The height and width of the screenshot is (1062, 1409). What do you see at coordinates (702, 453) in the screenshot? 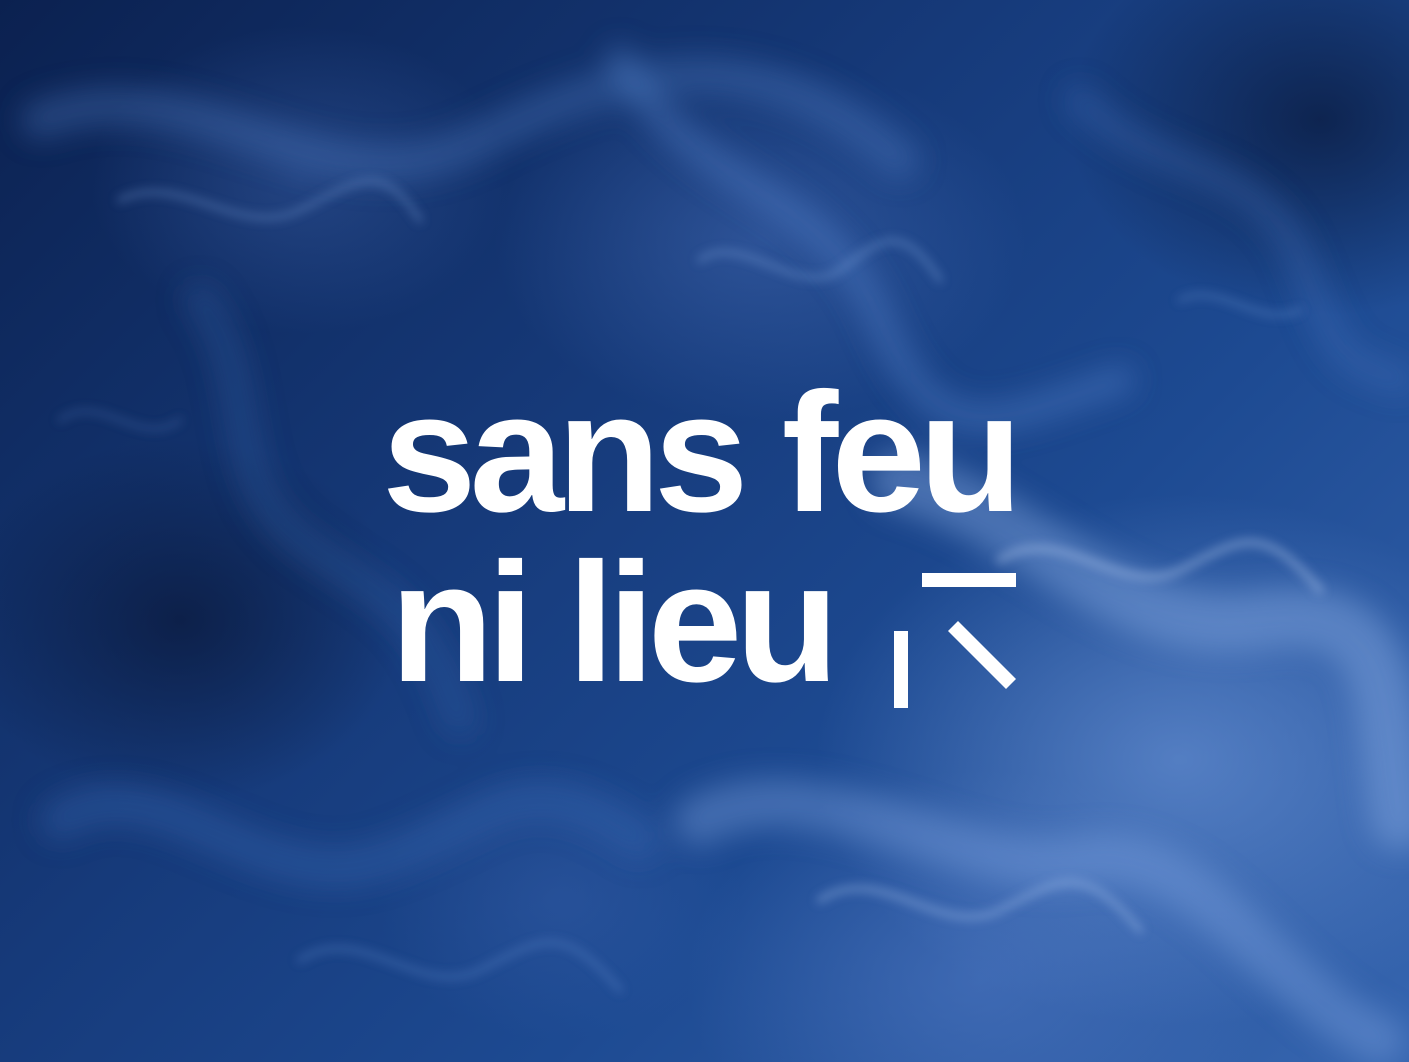
I see `logo-line-1: sans feu` at bounding box center [702, 453].